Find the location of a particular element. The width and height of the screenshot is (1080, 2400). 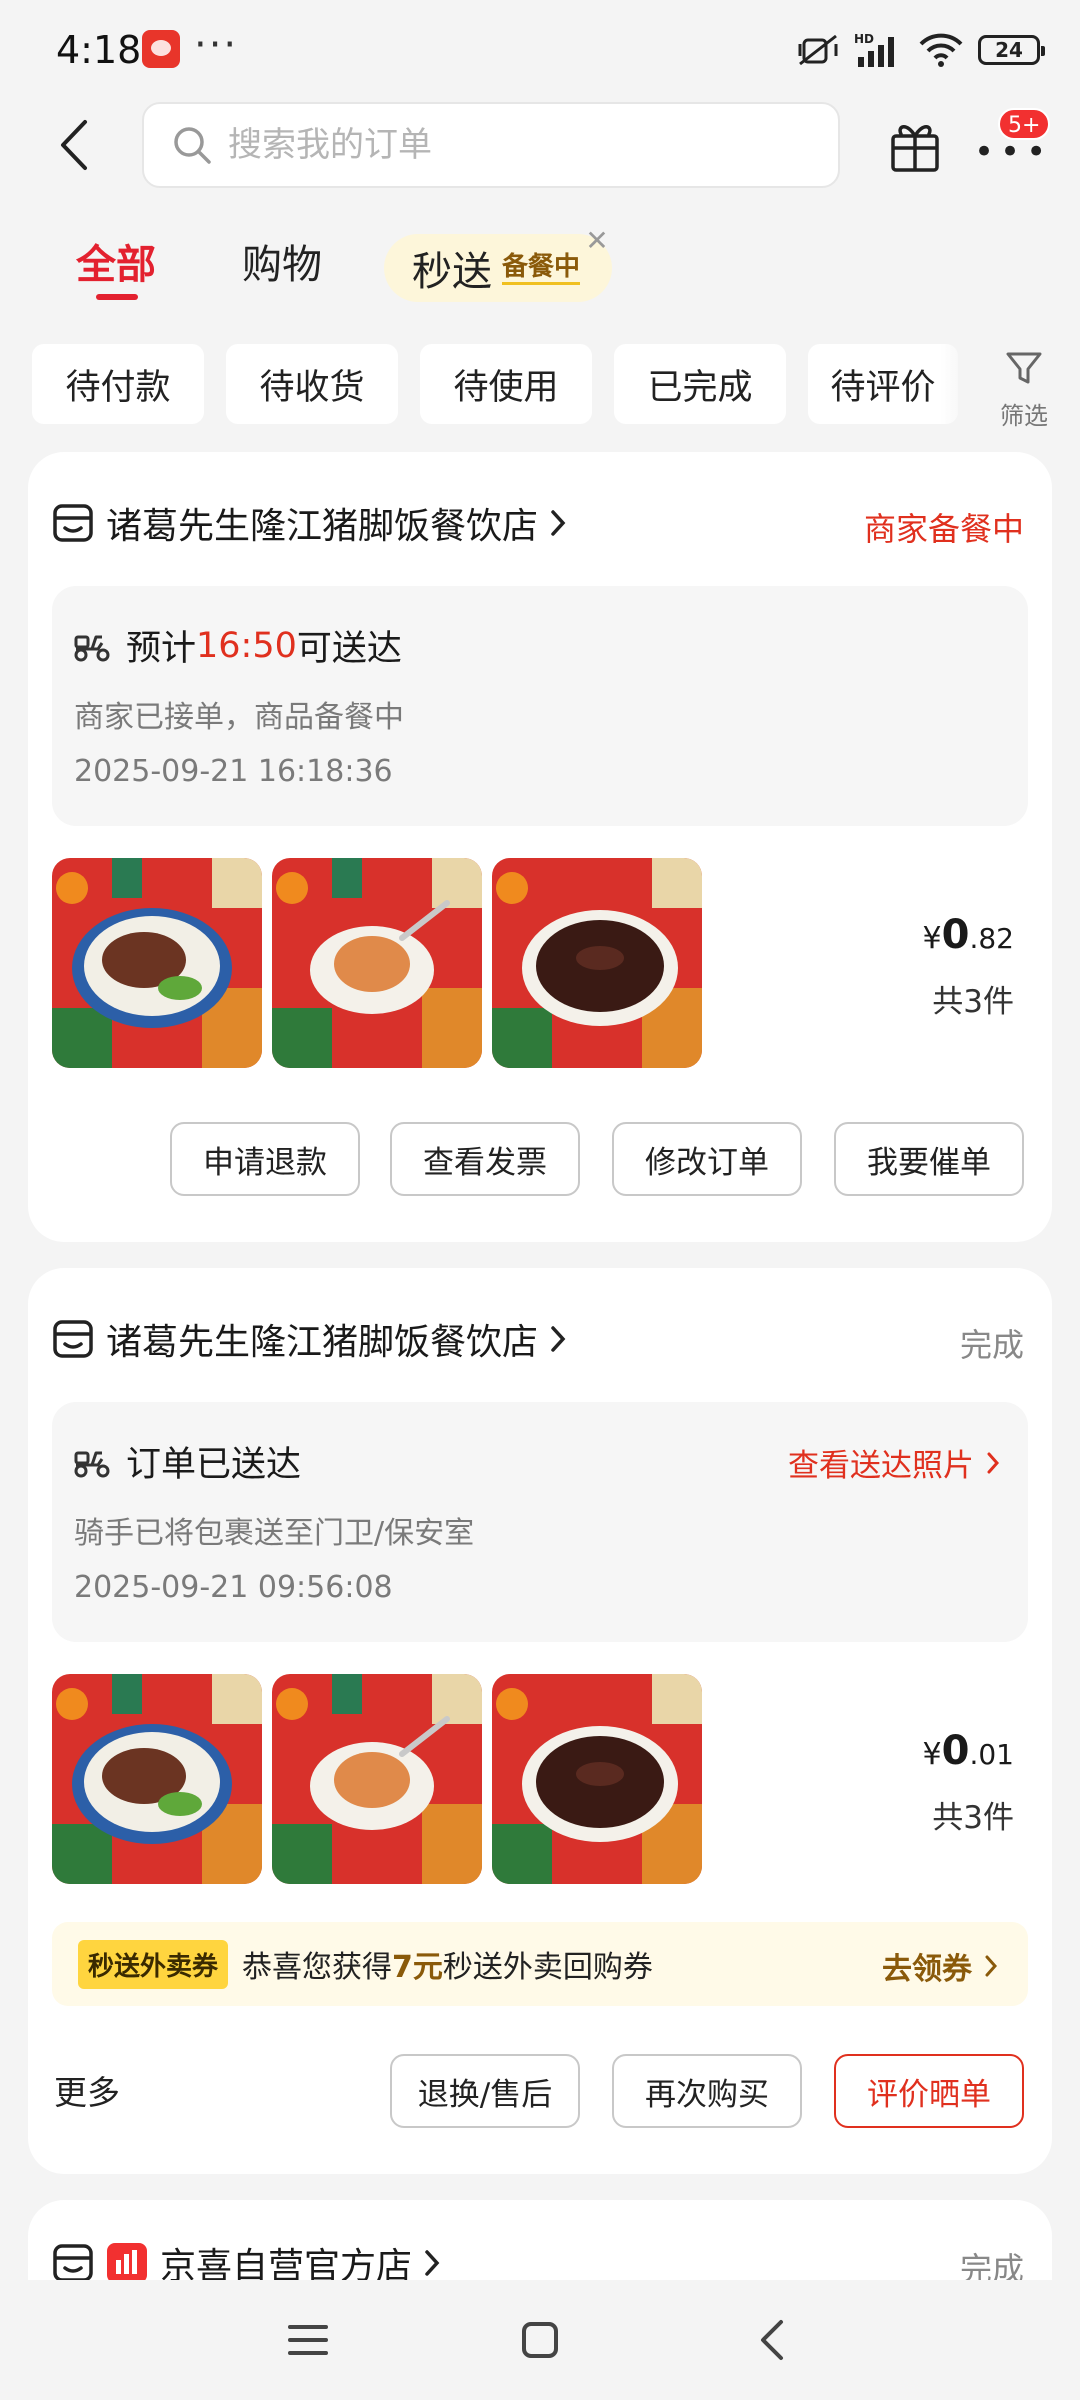

status-bar: 4:18 ··· HD 24 is located at coordinates (540, 50).